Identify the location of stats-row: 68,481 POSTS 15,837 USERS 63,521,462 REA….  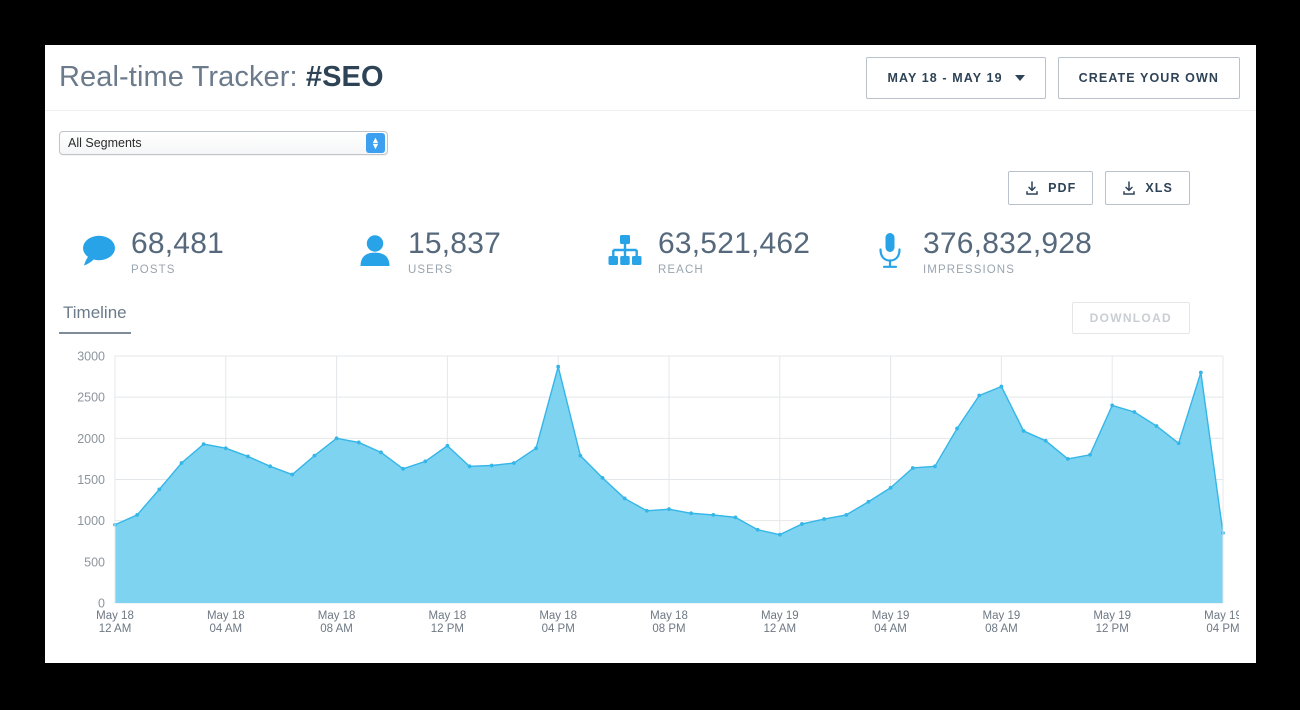
(650, 251).